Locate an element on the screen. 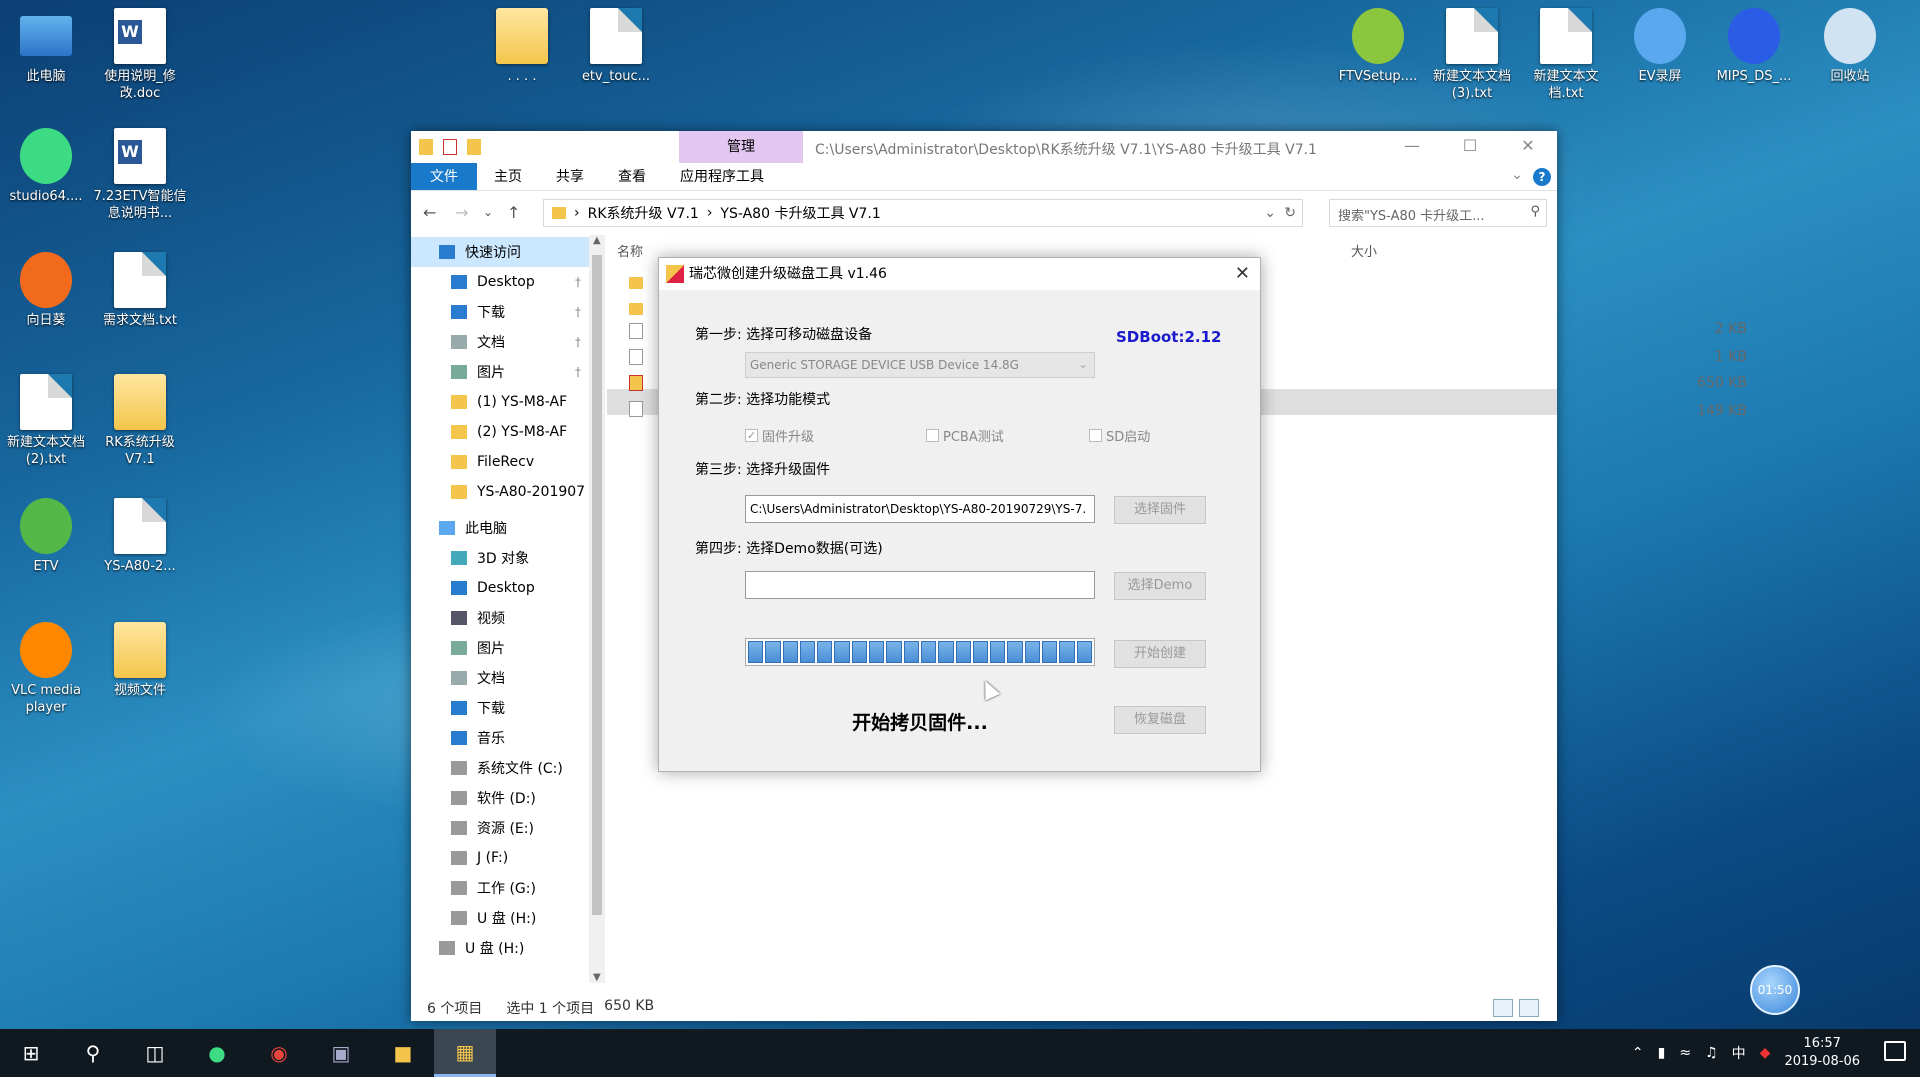 This screenshot has height=1077, width=1920. up-arrow-icon: ↑ is located at coordinates (513, 212).